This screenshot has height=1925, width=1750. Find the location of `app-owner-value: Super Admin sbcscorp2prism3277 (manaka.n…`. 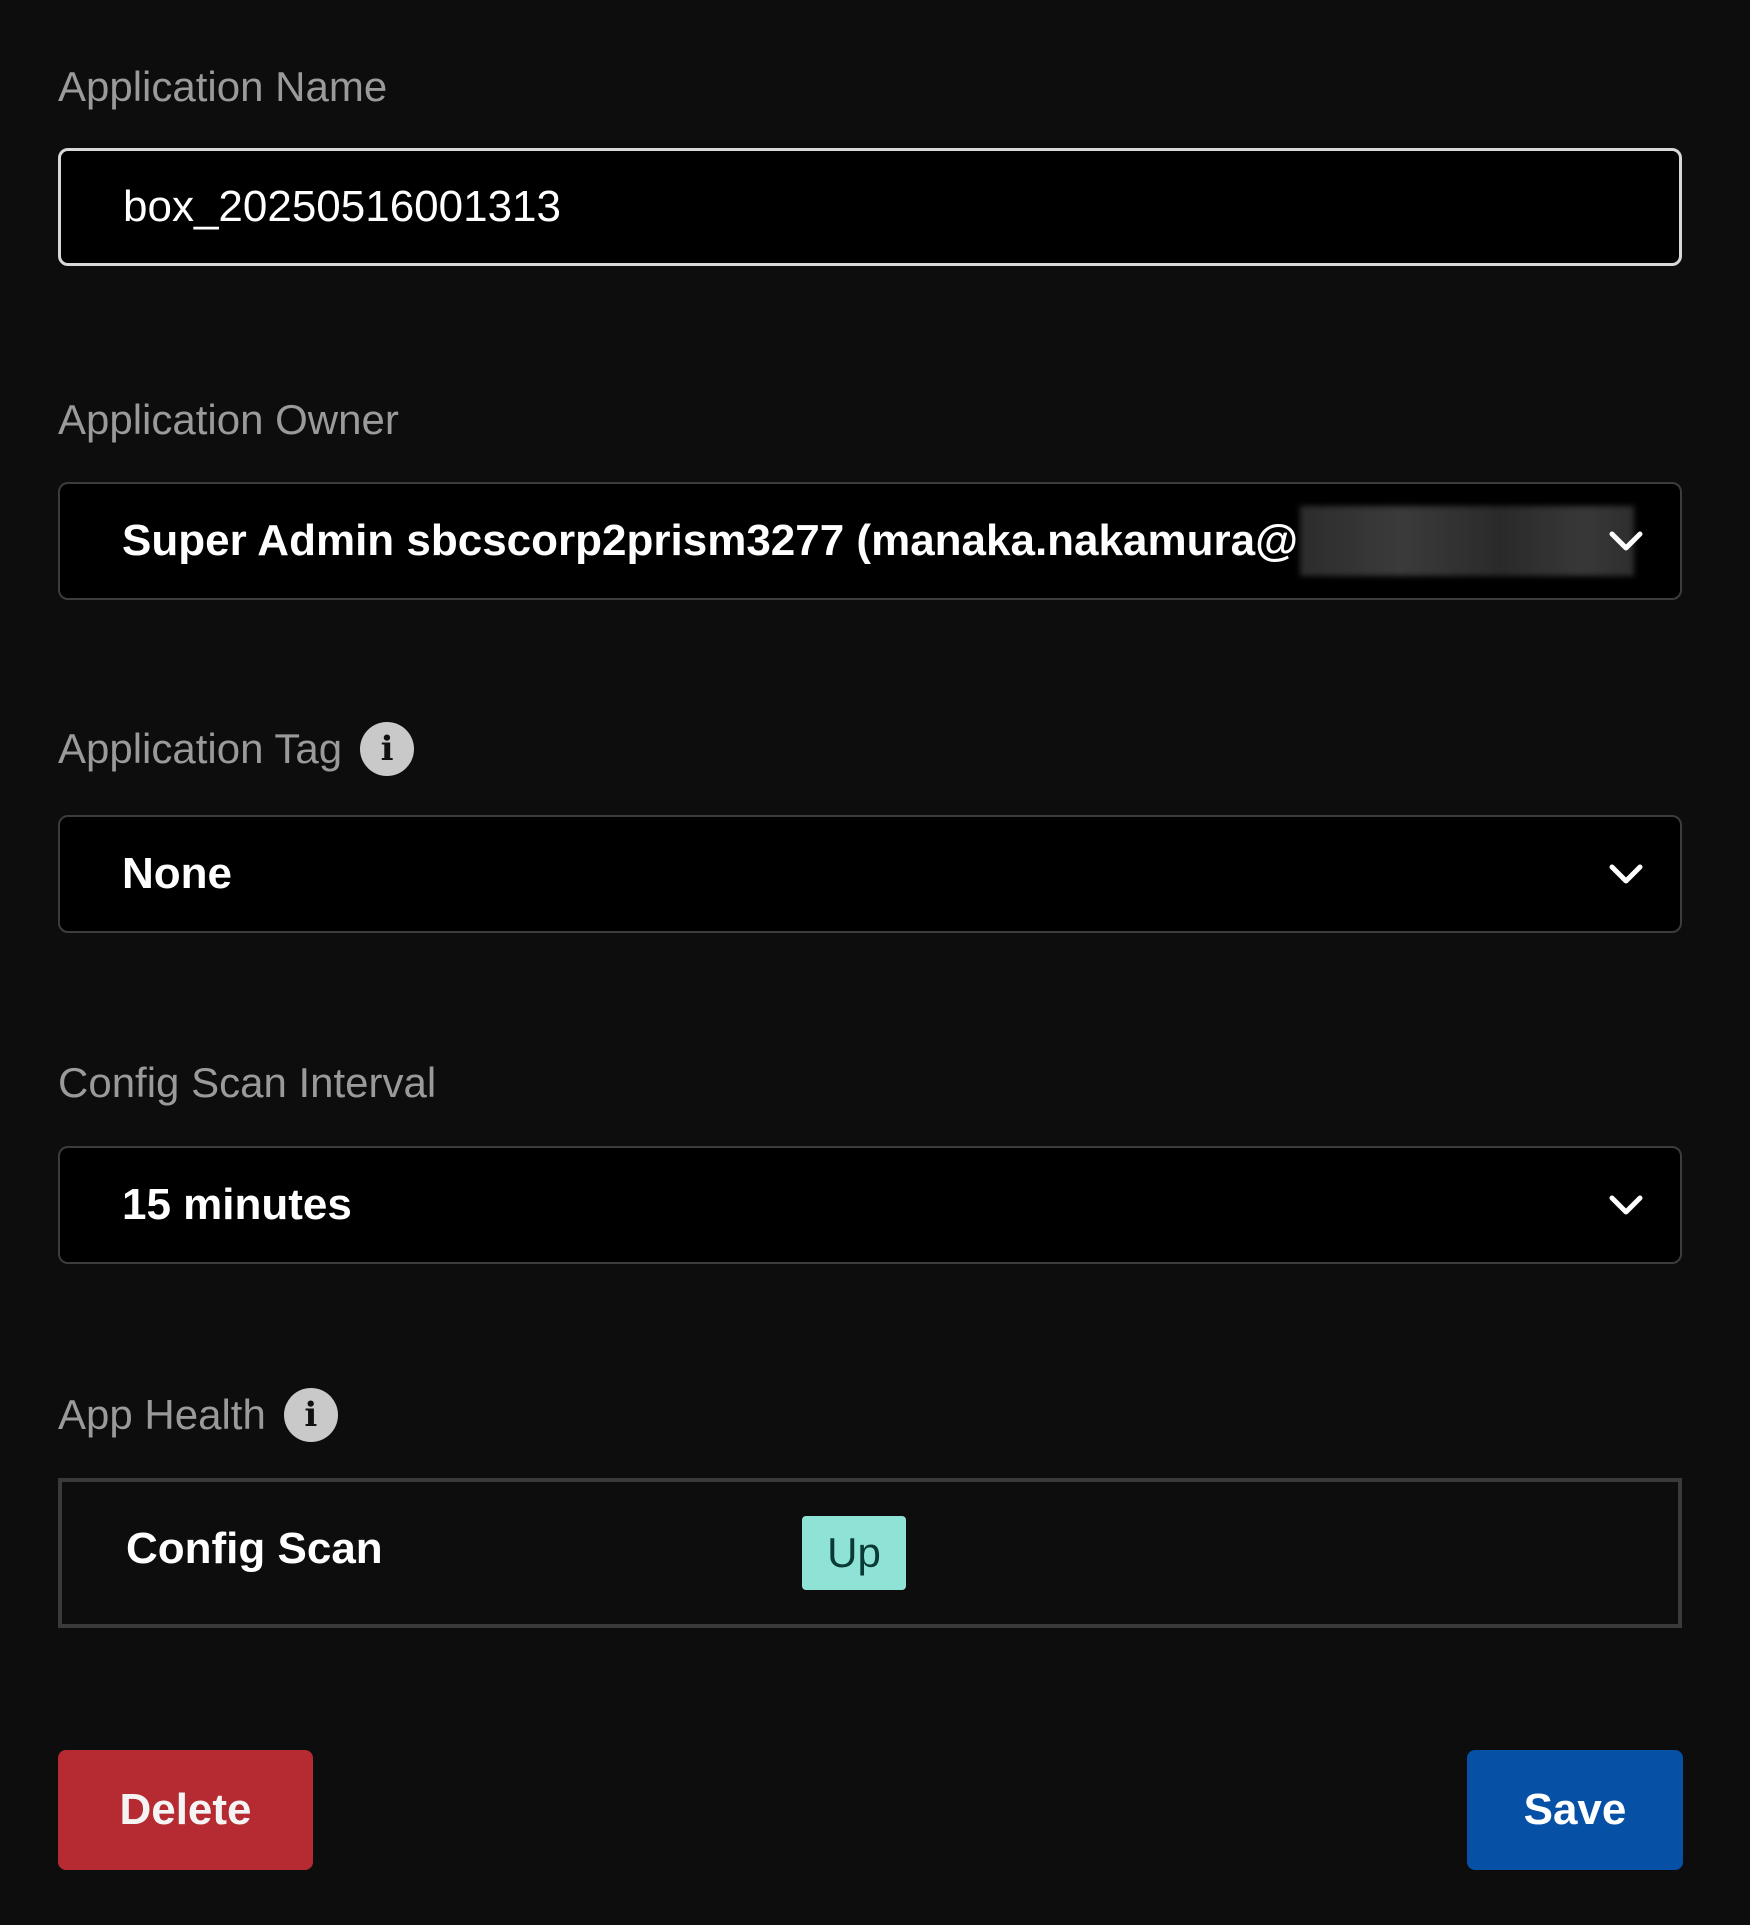

app-owner-value: Super Admin sbcscorp2prism3277 (manaka.n… is located at coordinates (710, 540).